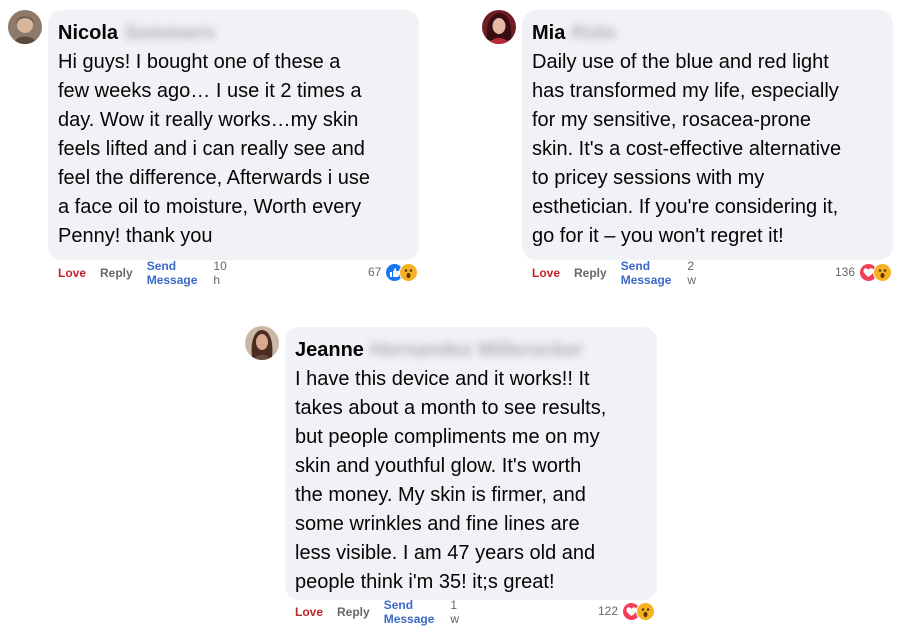  I want to click on reaction-summary: 67, so click(393, 272).